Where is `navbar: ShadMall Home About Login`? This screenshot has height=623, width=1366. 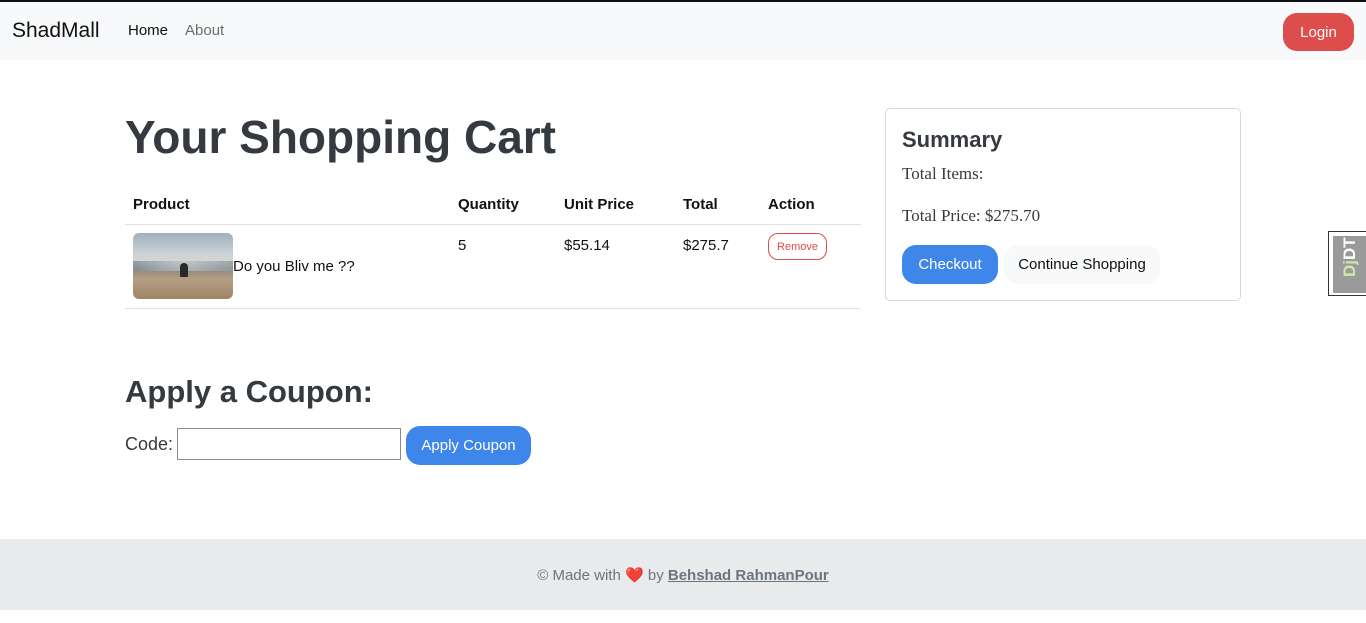
navbar: ShadMall Home About Login is located at coordinates (683, 31).